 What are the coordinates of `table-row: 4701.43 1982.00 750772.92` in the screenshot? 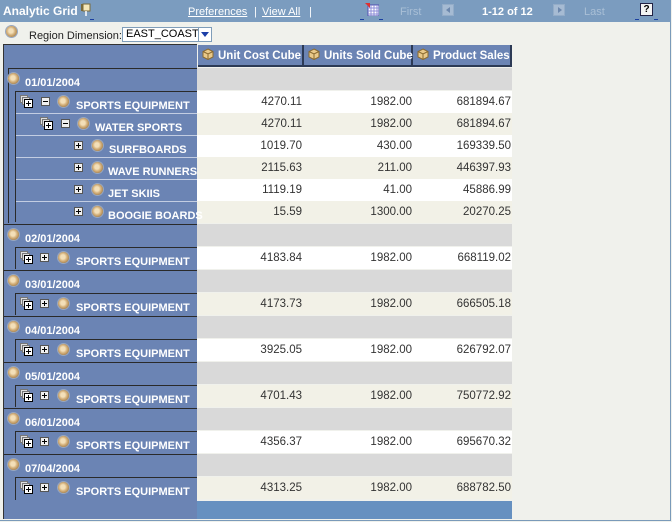 It's located at (354, 396).